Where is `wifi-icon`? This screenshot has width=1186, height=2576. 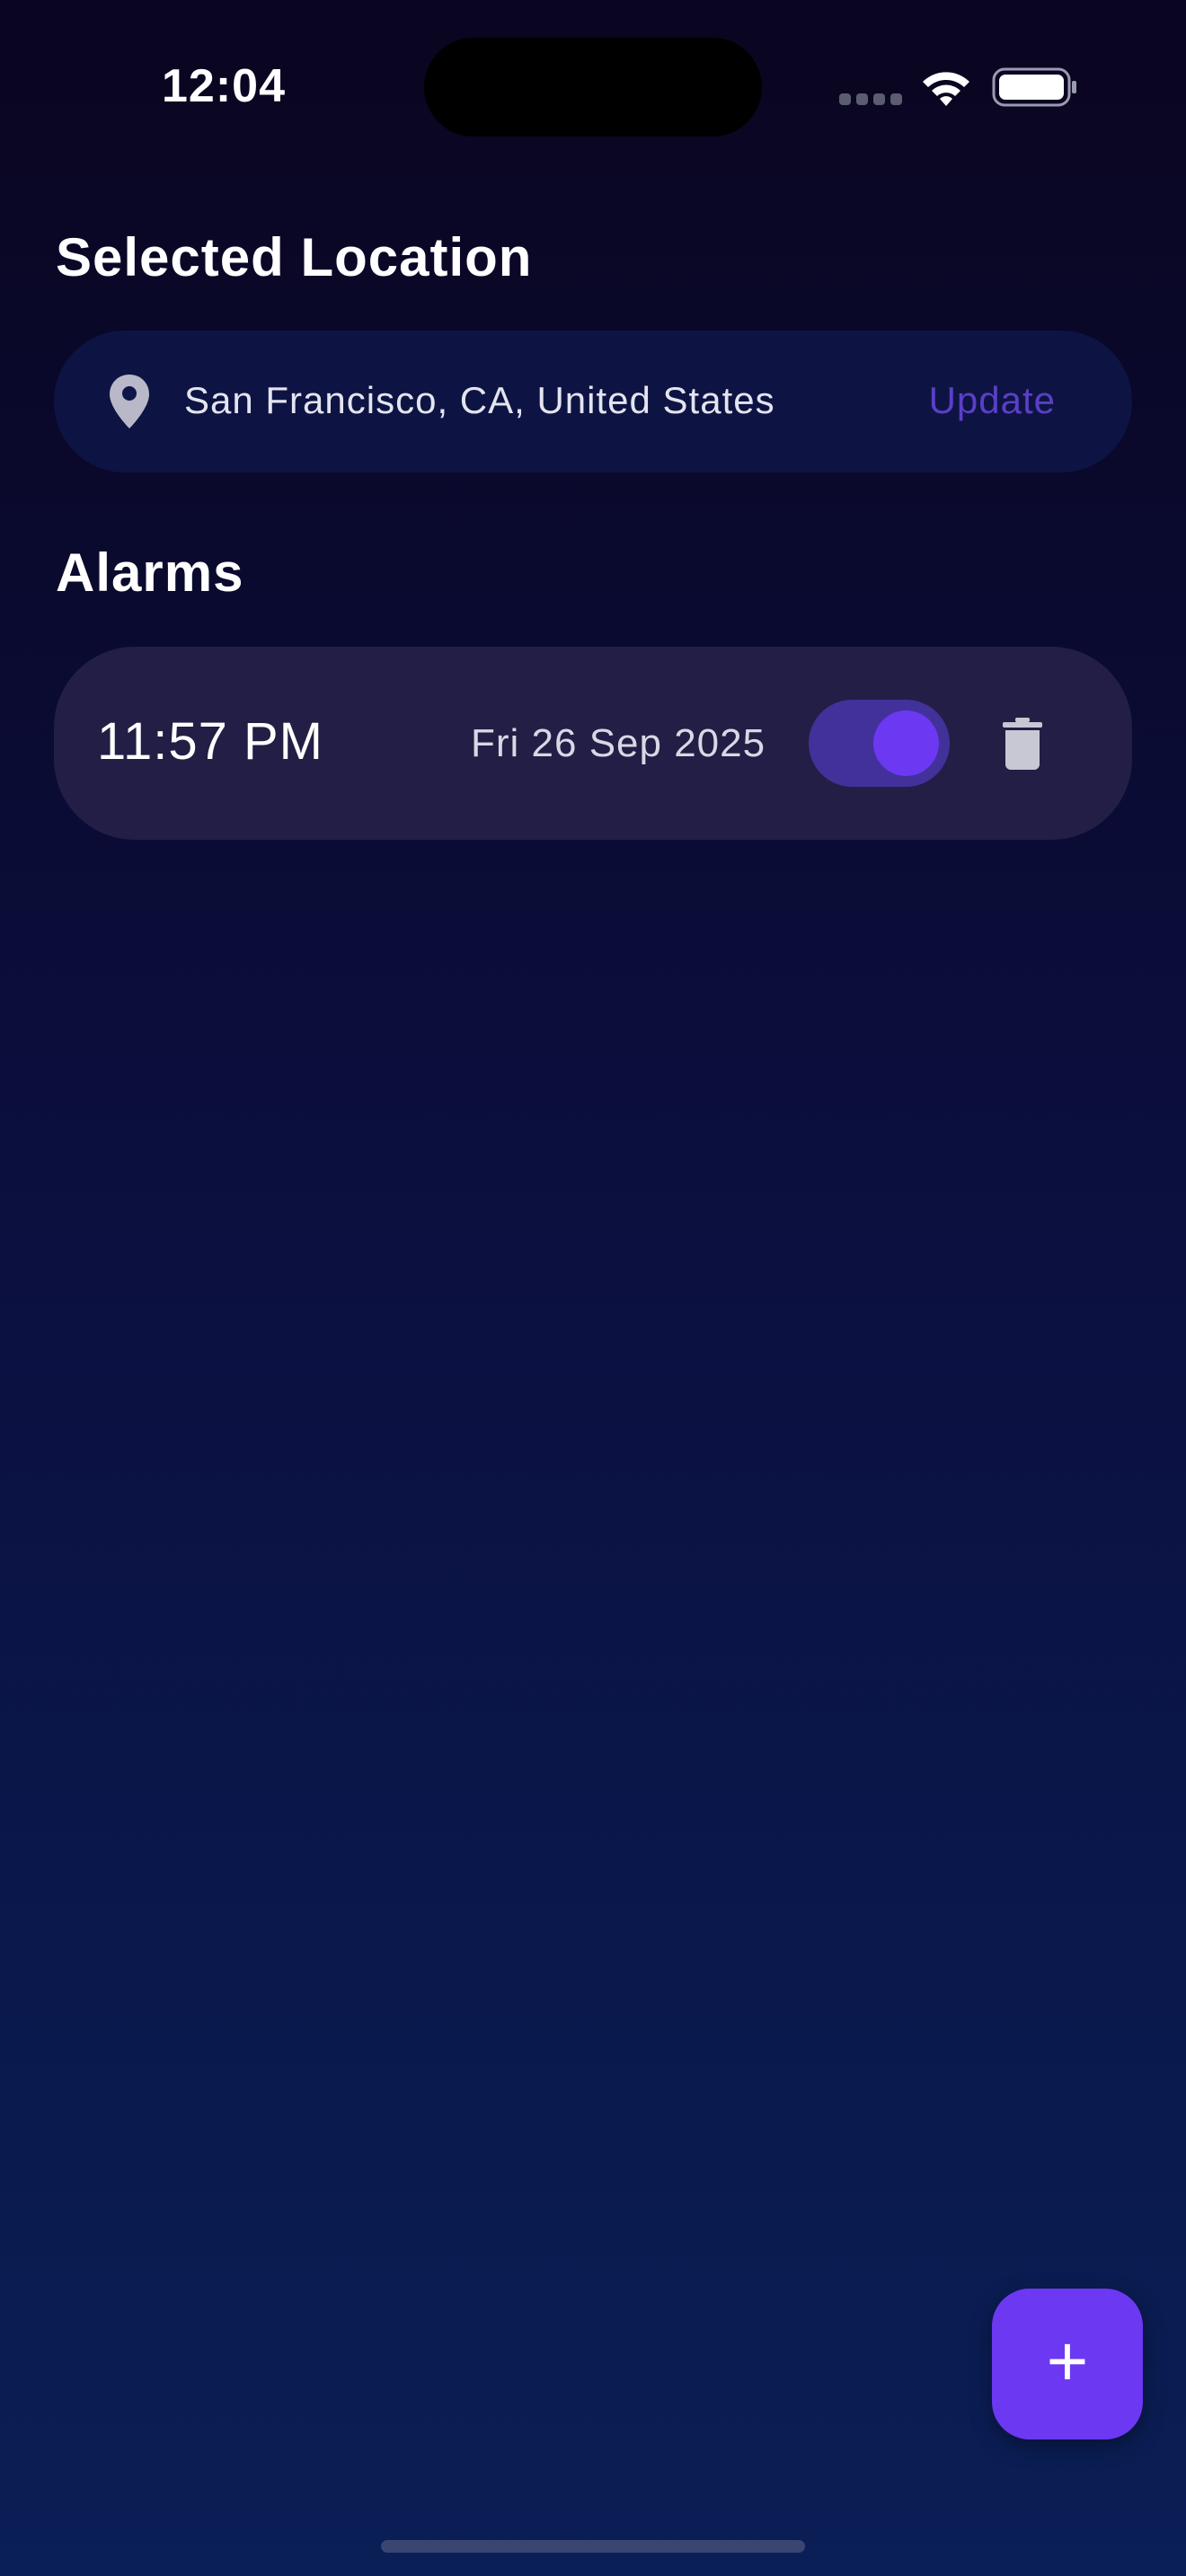
wifi-icon is located at coordinates (946, 89).